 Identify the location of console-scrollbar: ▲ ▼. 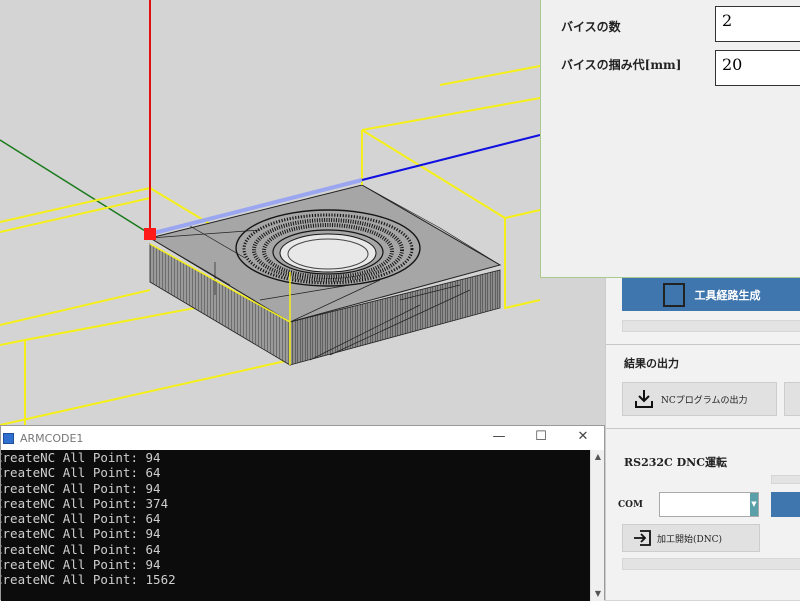
(597, 525).